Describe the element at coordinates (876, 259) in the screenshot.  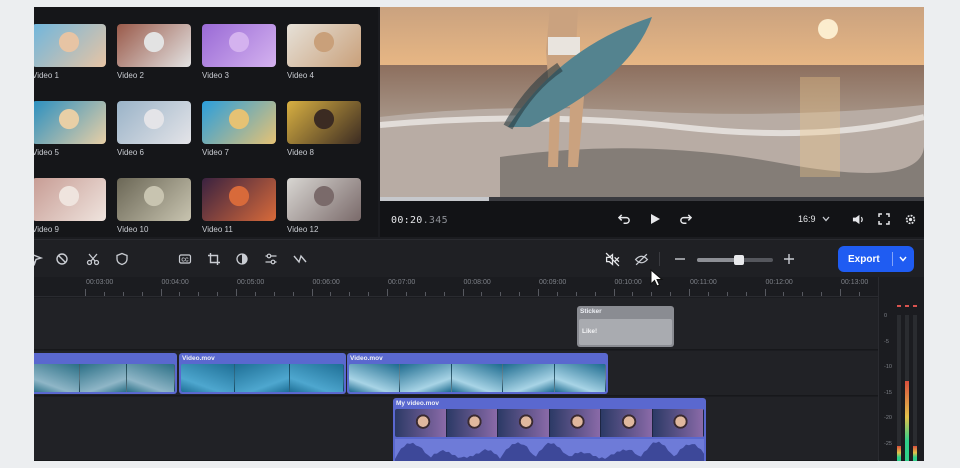
I see `export-button: Export` at that location.